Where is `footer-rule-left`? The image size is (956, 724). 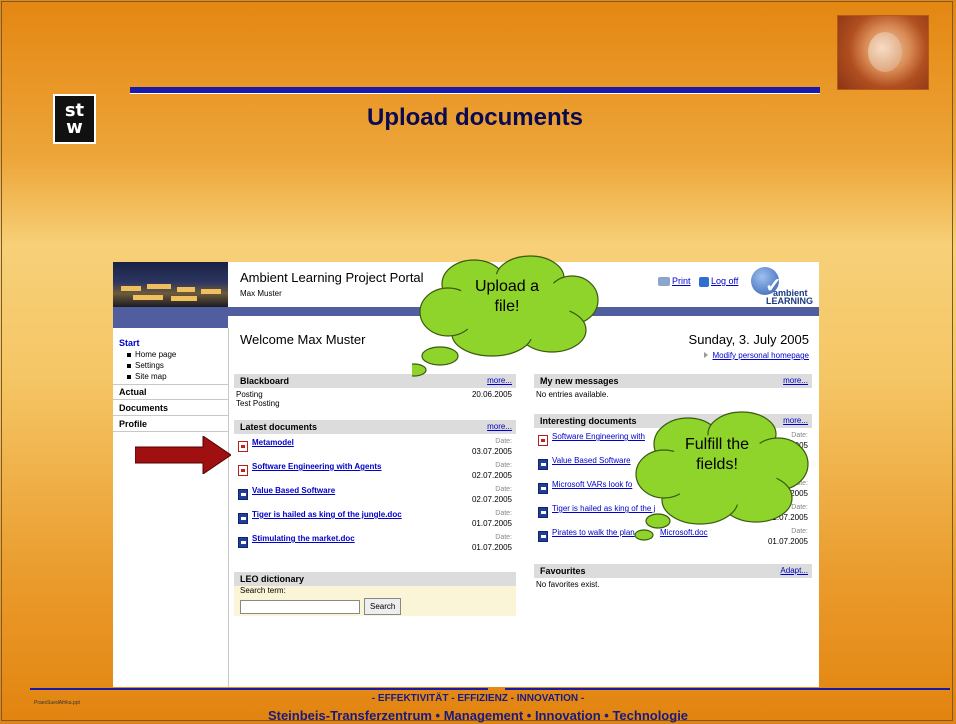 footer-rule-left is located at coordinates (259, 689).